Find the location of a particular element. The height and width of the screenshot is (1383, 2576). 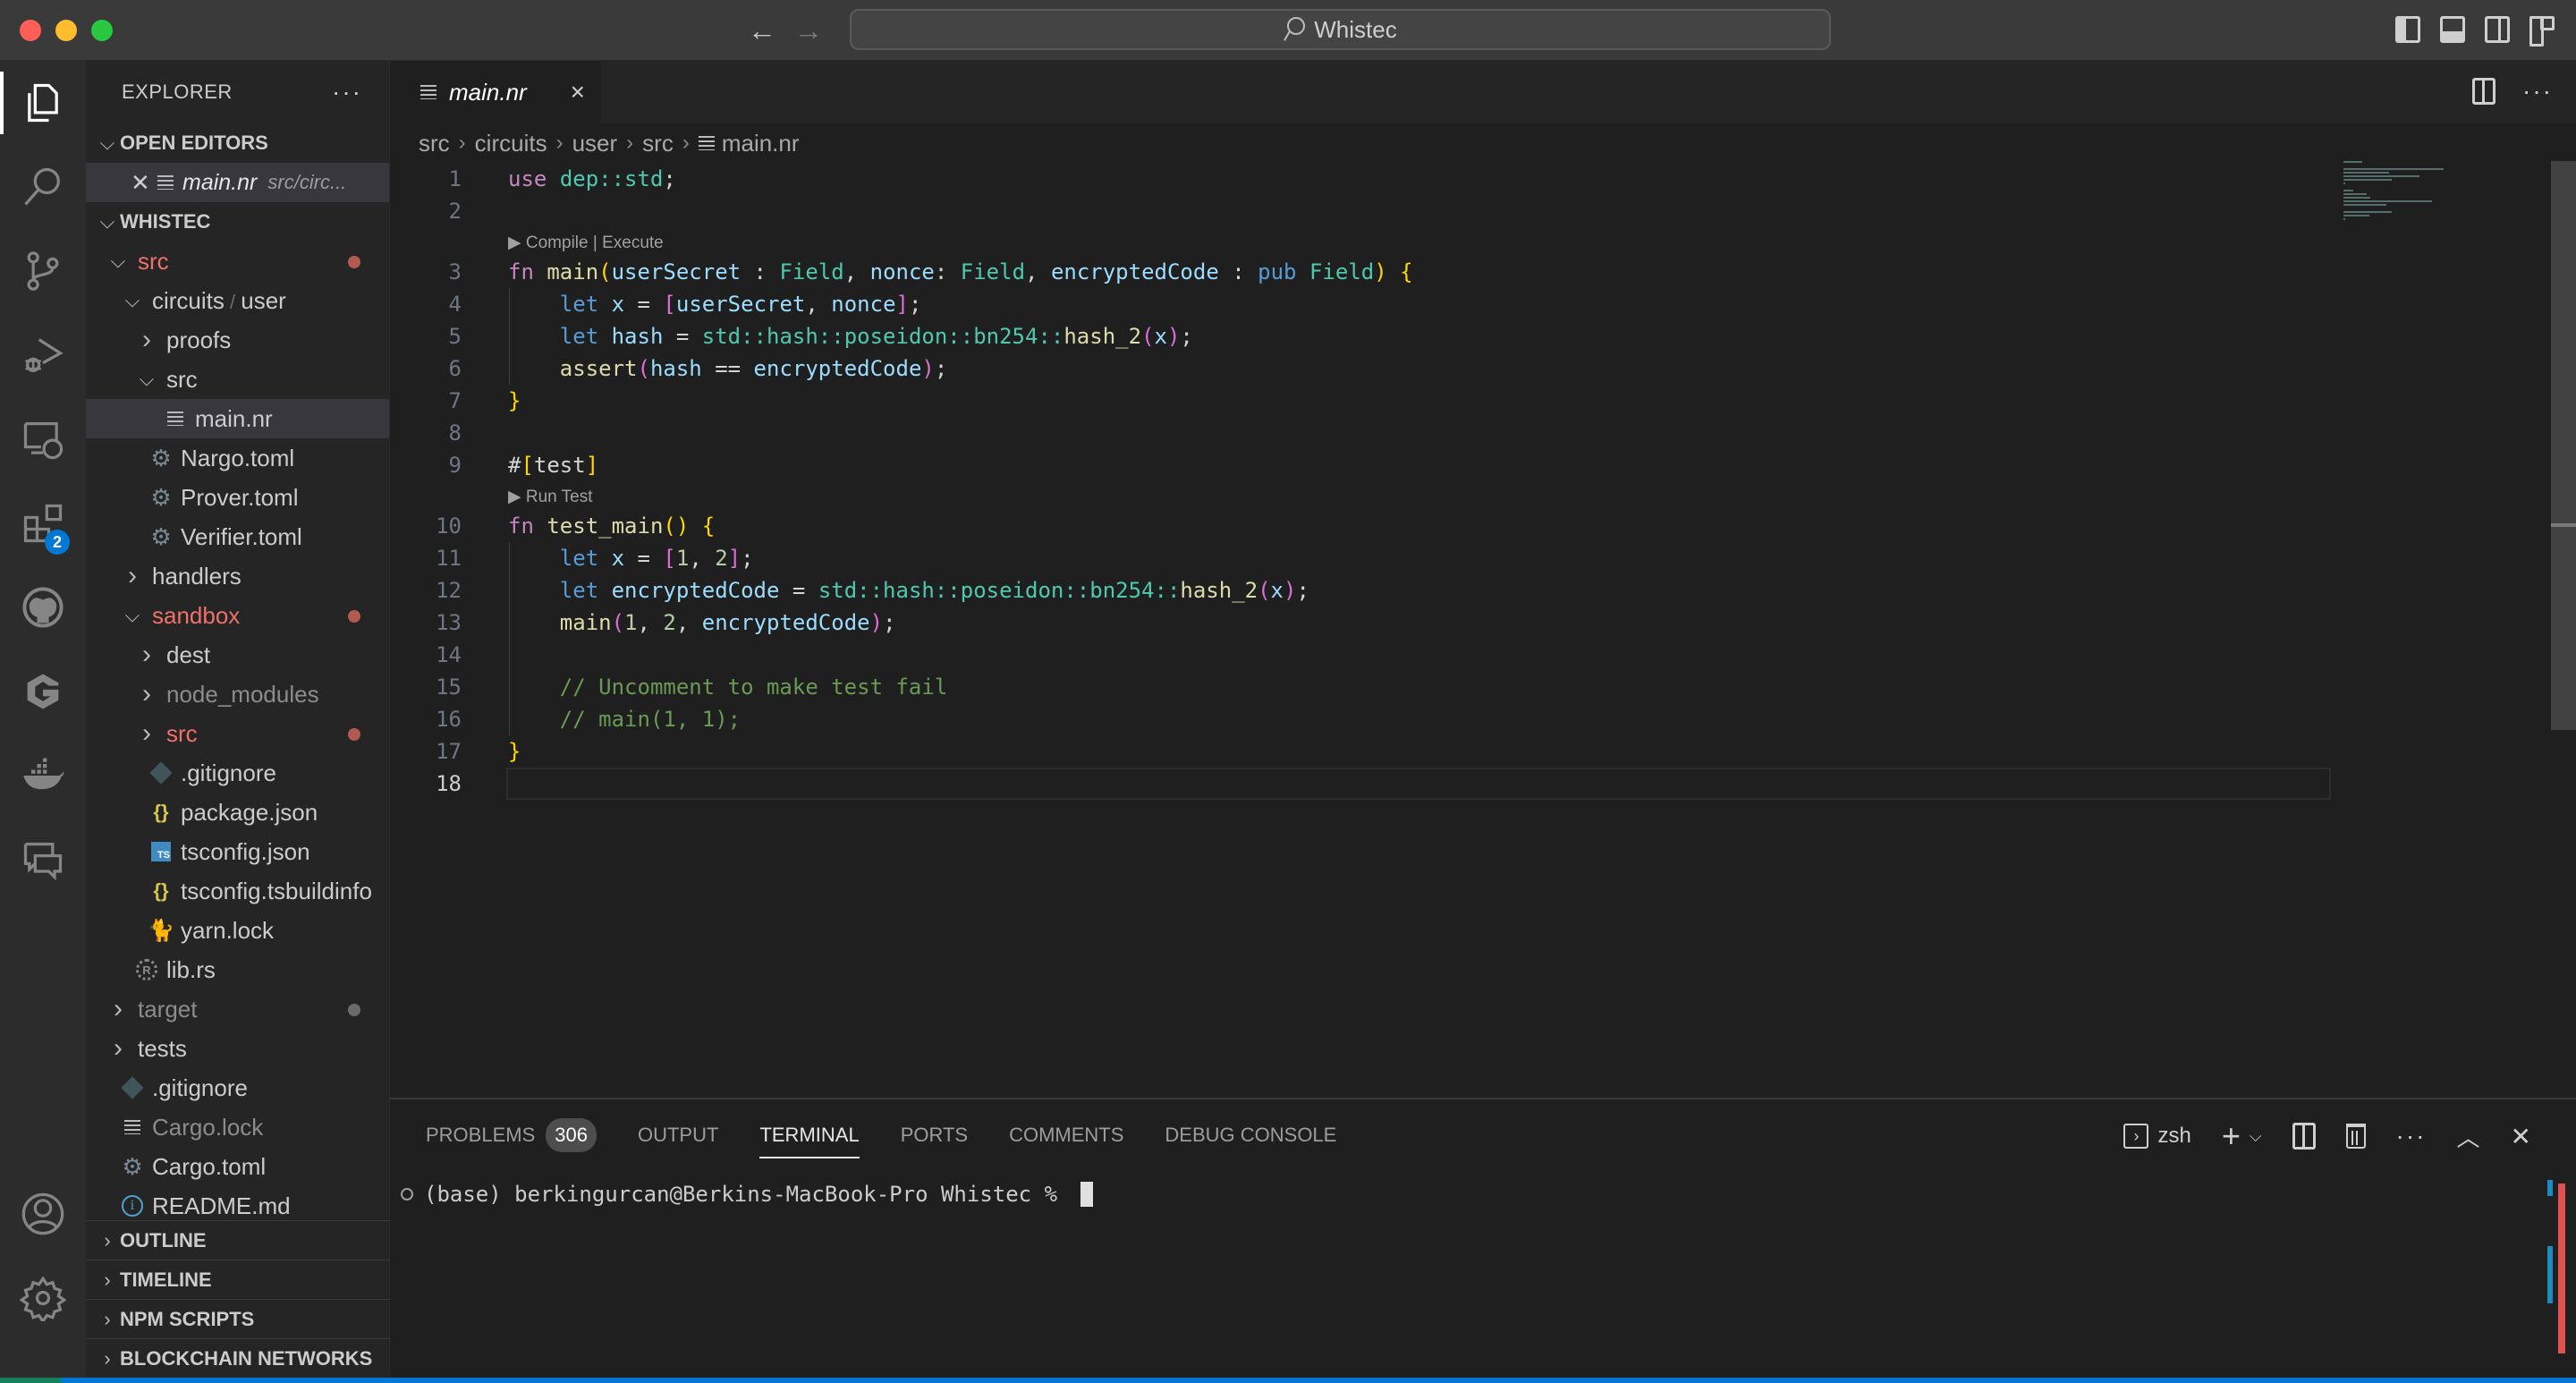

tree-item: › node_modules is located at coordinates (237, 695).